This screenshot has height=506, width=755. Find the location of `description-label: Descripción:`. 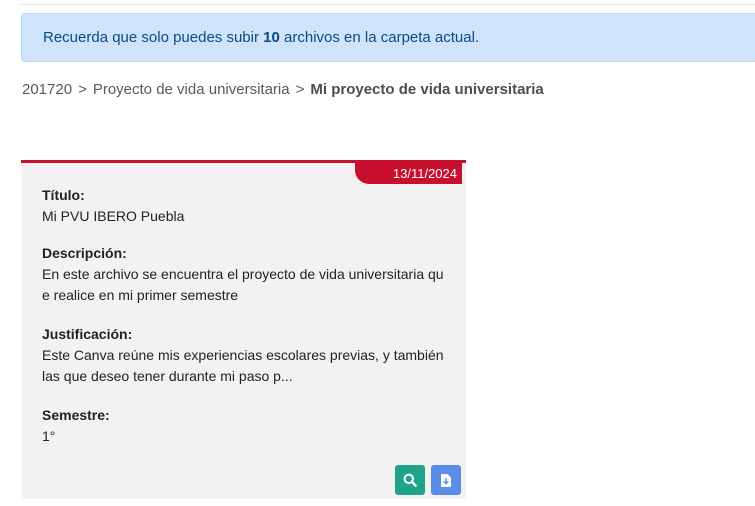

description-label: Descripción: is located at coordinates (84, 253).